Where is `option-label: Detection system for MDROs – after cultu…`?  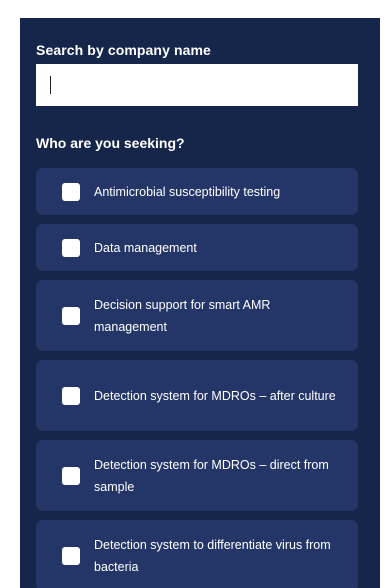 option-label: Detection system for MDROs – after cultu… is located at coordinates (215, 395).